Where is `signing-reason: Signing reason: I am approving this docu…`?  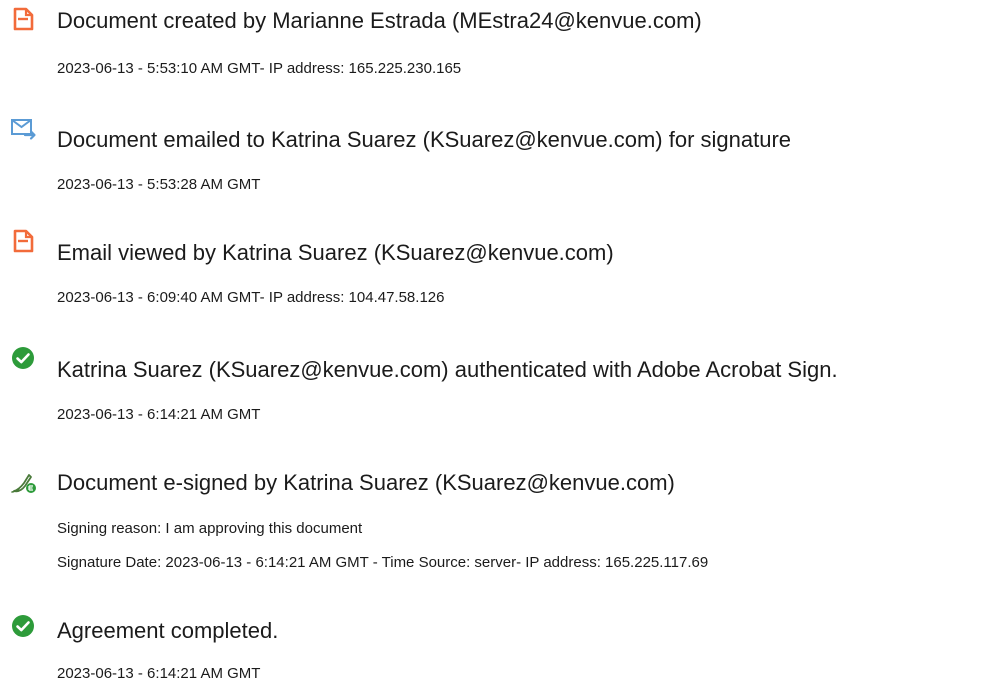
signing-reason: Signing reason: I am approving this docu… is located at coordinates (210, 528).